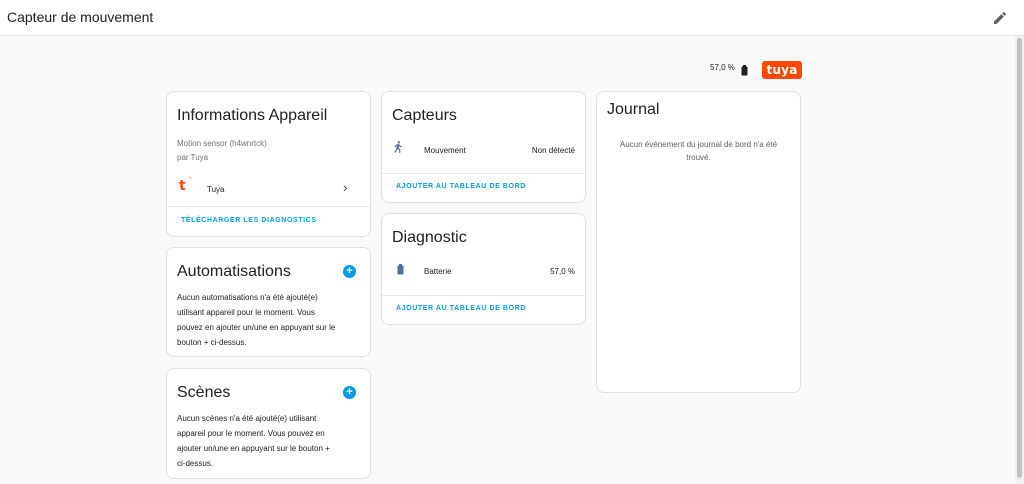  I want to click on chevron-right-icon: ›, so click(345, 187).